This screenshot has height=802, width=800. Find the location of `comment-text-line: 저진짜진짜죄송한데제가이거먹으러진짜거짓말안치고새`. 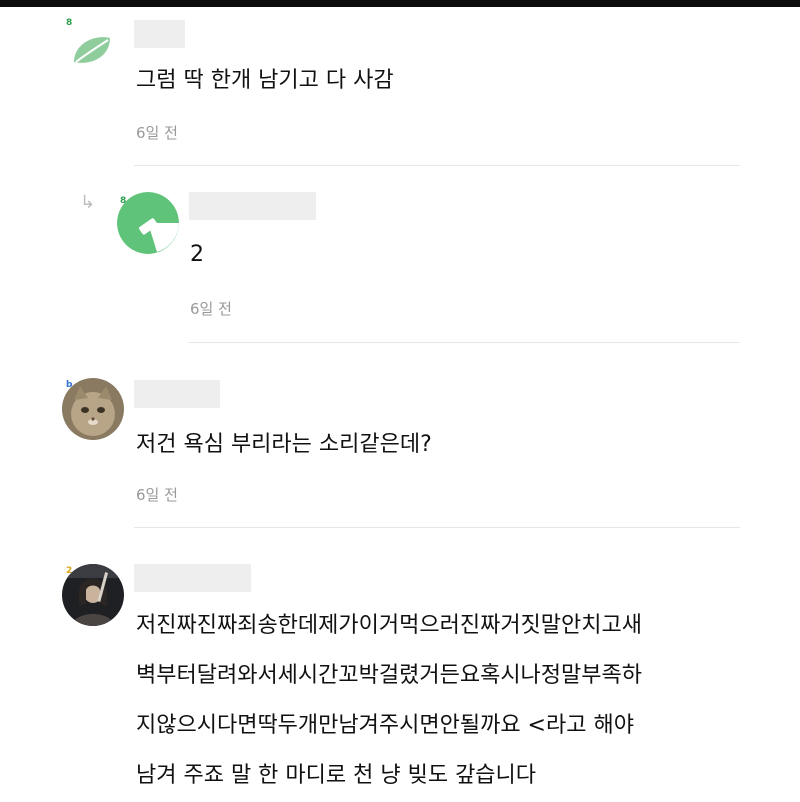

comment-text-line: 저진짜진짜죄송한데제가이거먹으러진짜거짓말안치고새 is located at coordinates (389, 625).